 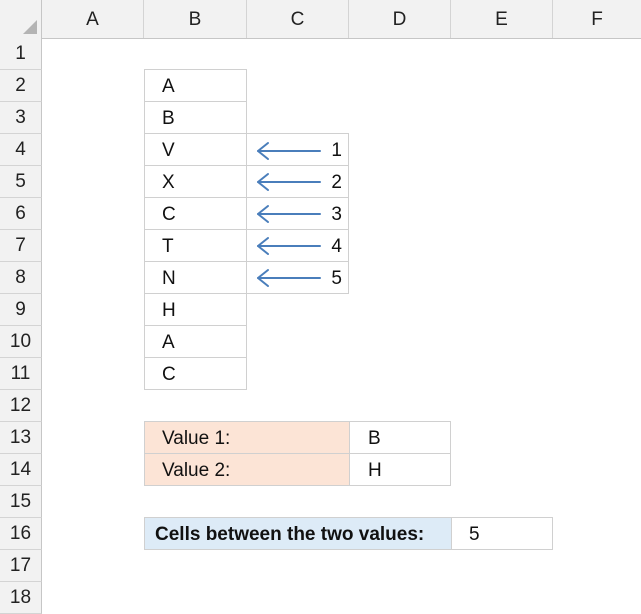 What do you see at coordinates (246, 437) in the screenshot?
I see `value1-label: Value 1:` at bounding box center [246, 437].